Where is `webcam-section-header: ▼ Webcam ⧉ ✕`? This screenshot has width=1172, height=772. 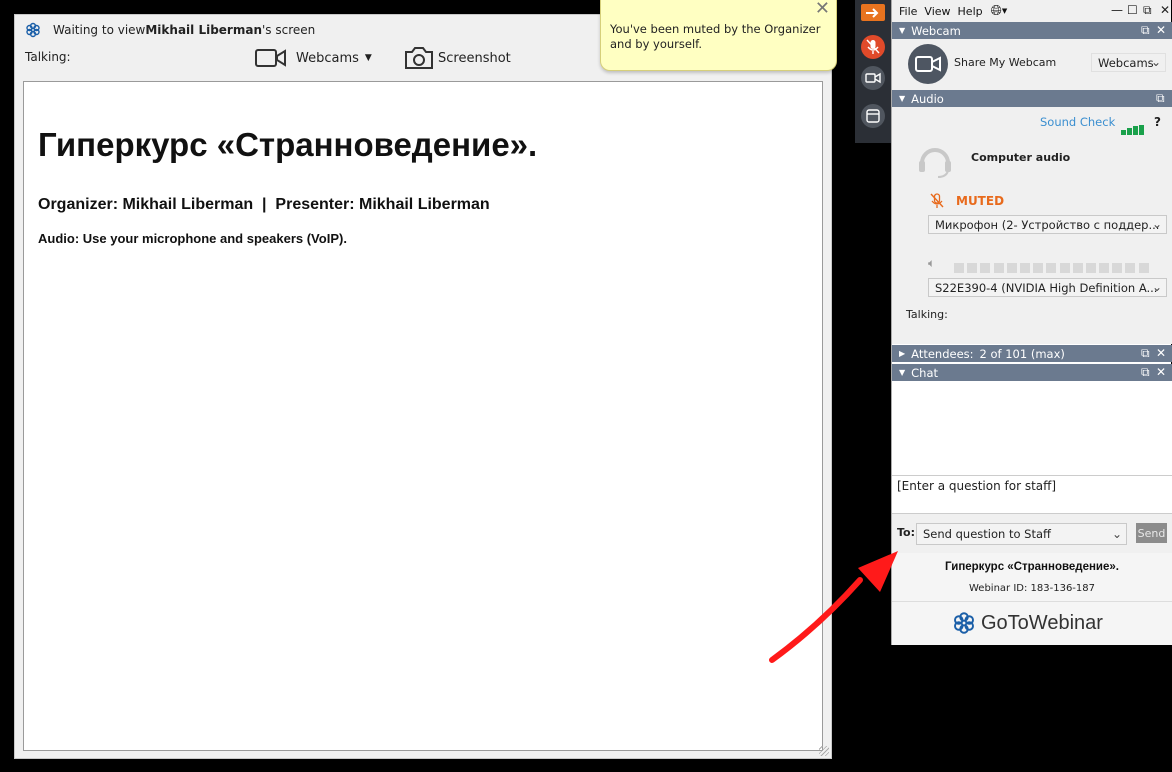
webcam-section-header: ▼ Webcam ⧉ ✕ is located at coordinates (1032, 30).